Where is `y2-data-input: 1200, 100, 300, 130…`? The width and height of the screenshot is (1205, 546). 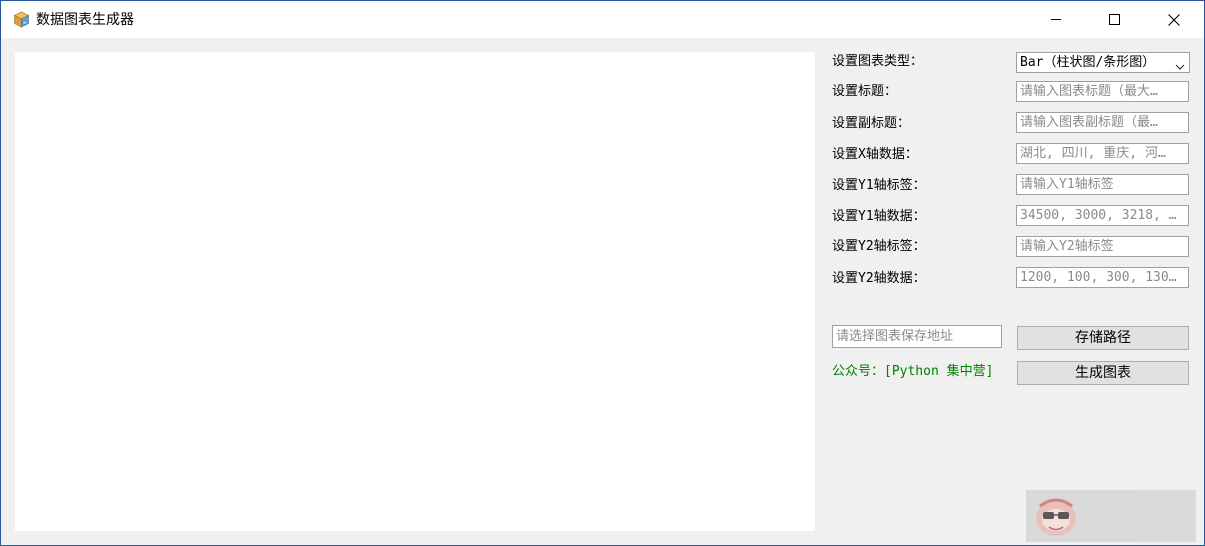 y2-data-input: 1200, 100, 300, 130… is located at coordinates (1102, 277).